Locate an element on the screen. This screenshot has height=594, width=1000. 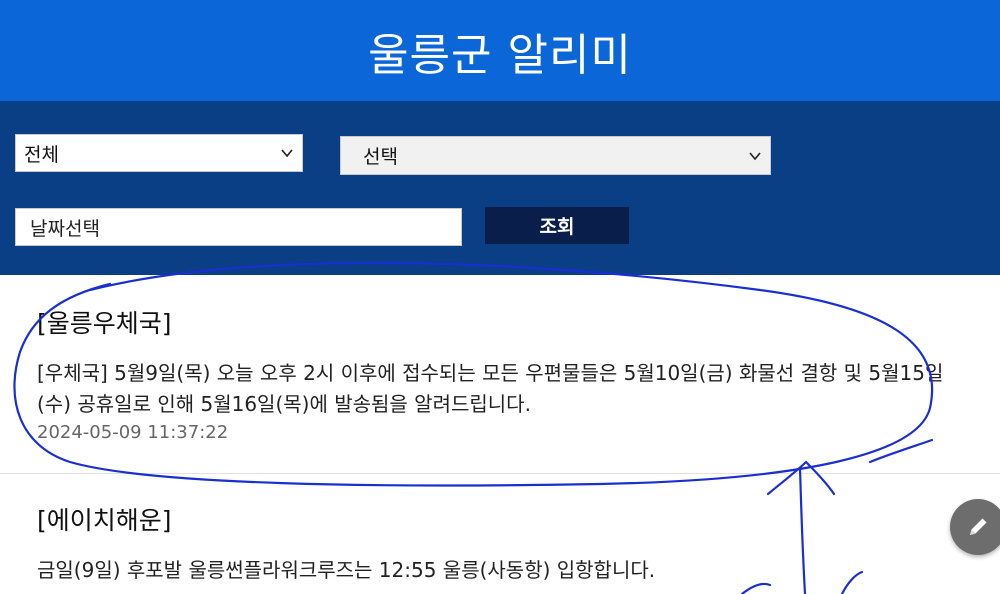
write-button is located at coordinates (975, 527).